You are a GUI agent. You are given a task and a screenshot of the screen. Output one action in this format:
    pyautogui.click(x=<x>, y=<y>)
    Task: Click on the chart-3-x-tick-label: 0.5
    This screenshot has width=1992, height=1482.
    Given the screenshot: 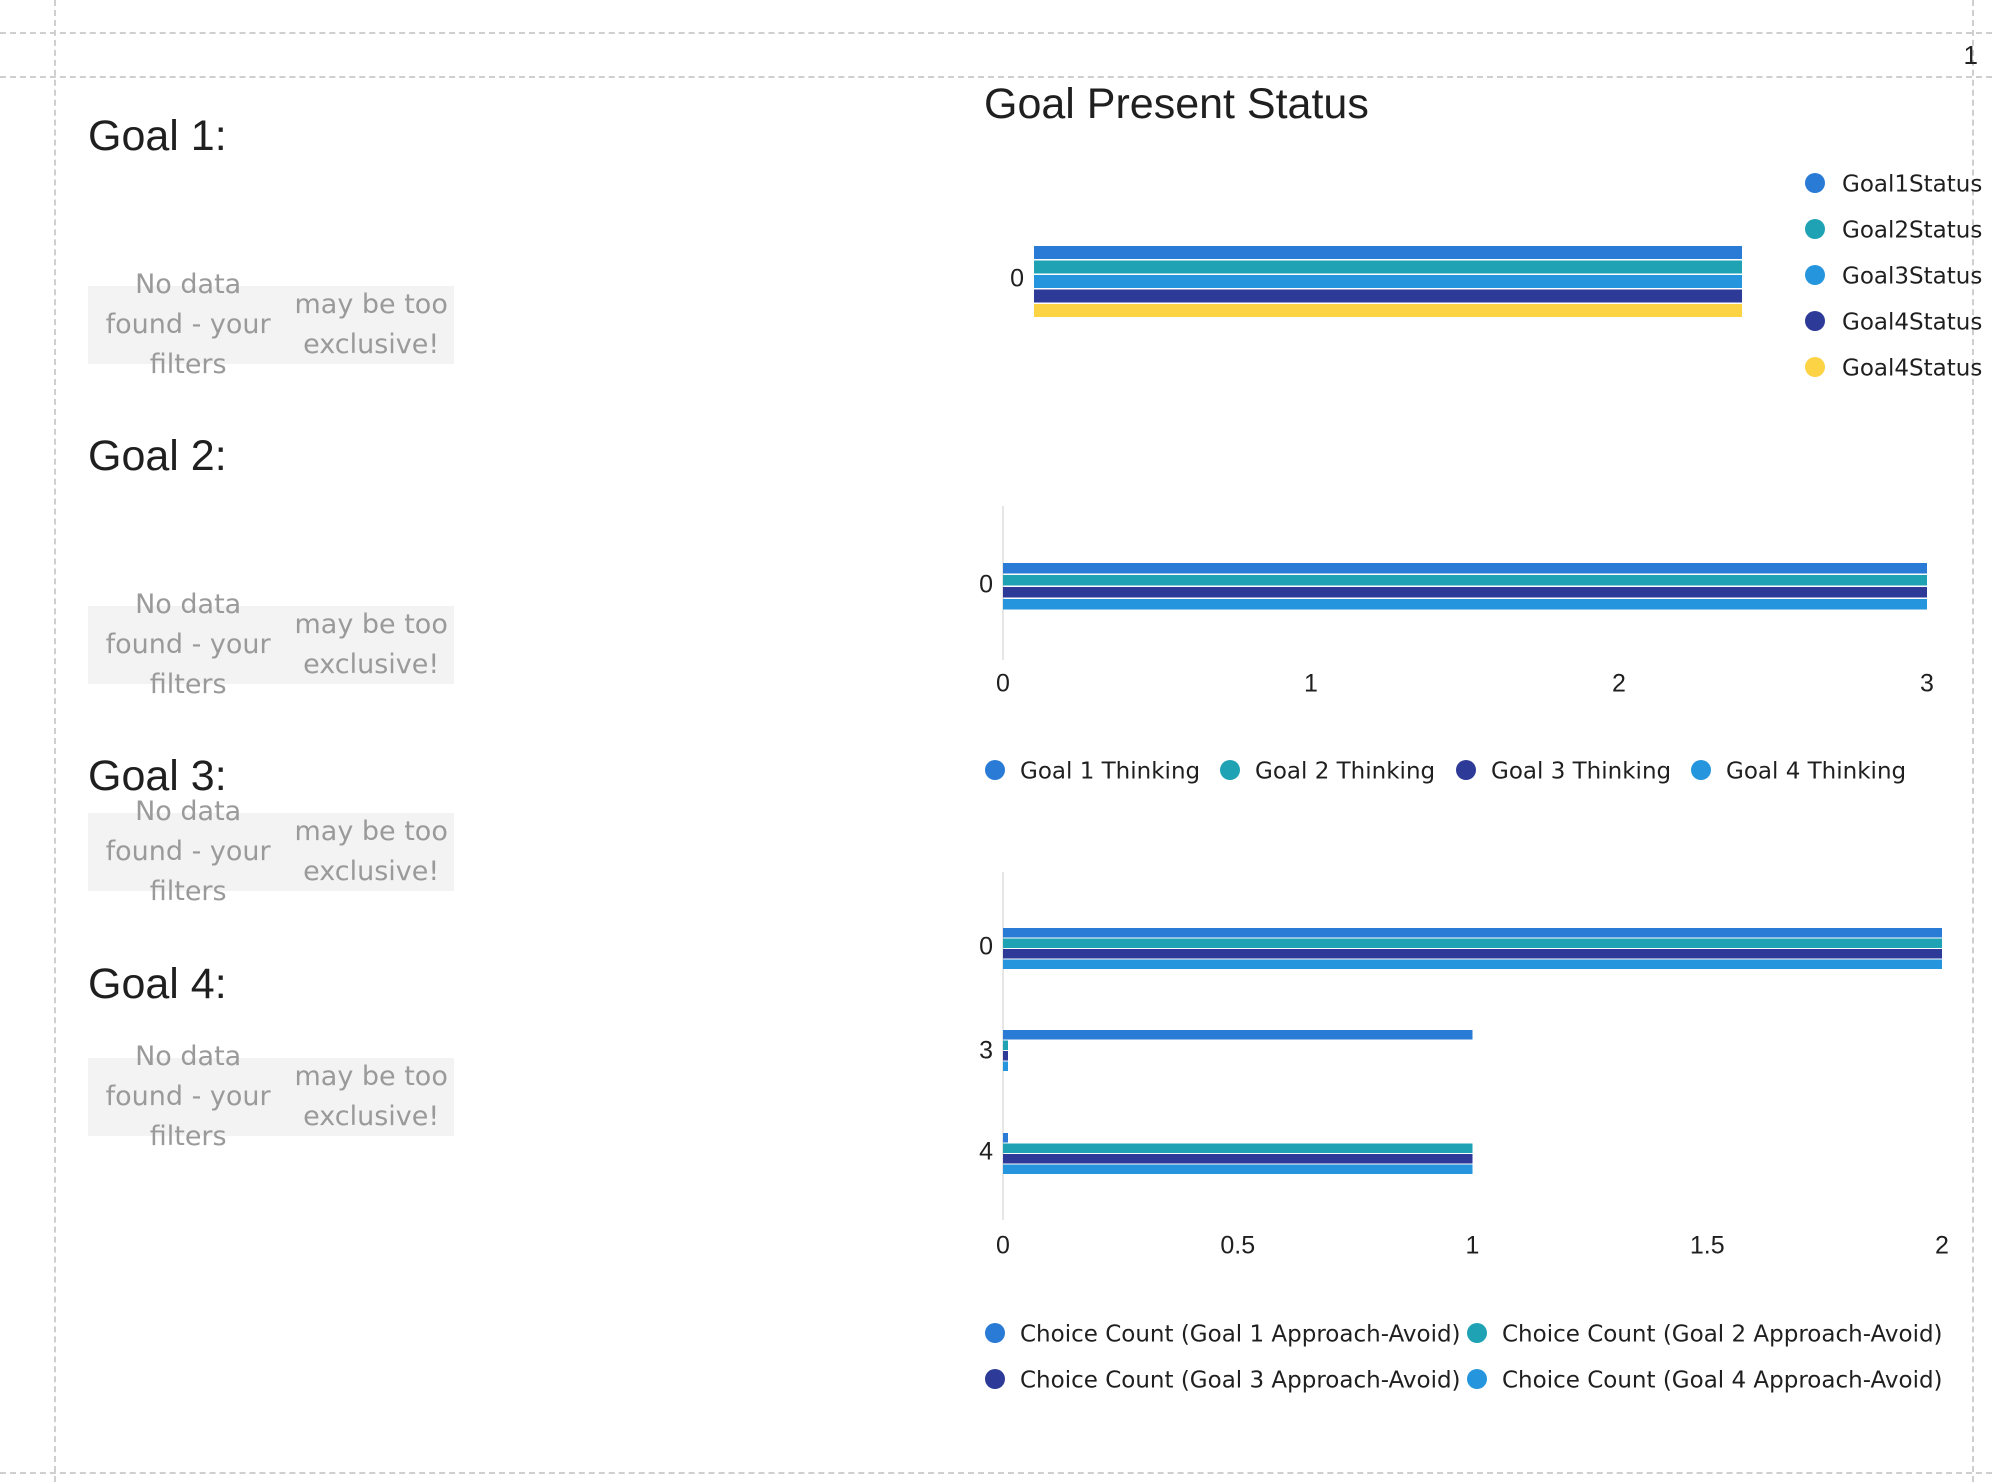 What is the action you would take?
    pyautogui.click(x=1237, y=1246)
    